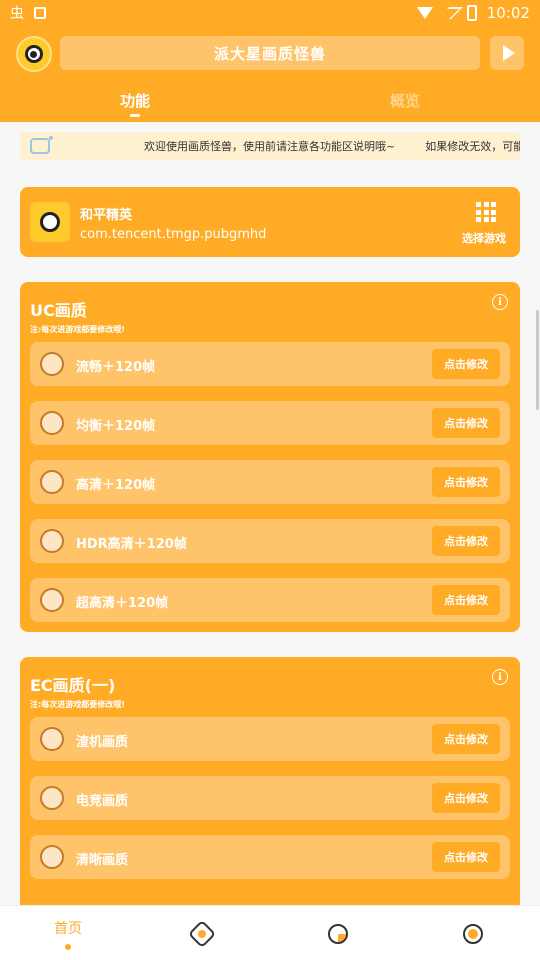 The image size is (540, 960). What do you see at coordinates (52, 798) in the screenshot?
I see `horse-icon` at bounding box center [52, 798].